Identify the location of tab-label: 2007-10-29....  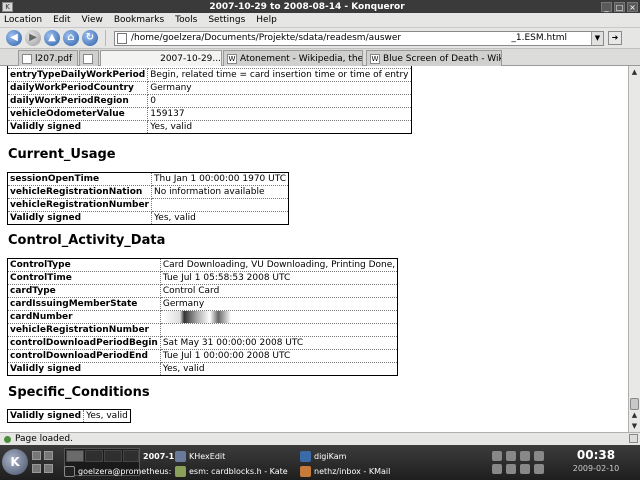
(190, 59).